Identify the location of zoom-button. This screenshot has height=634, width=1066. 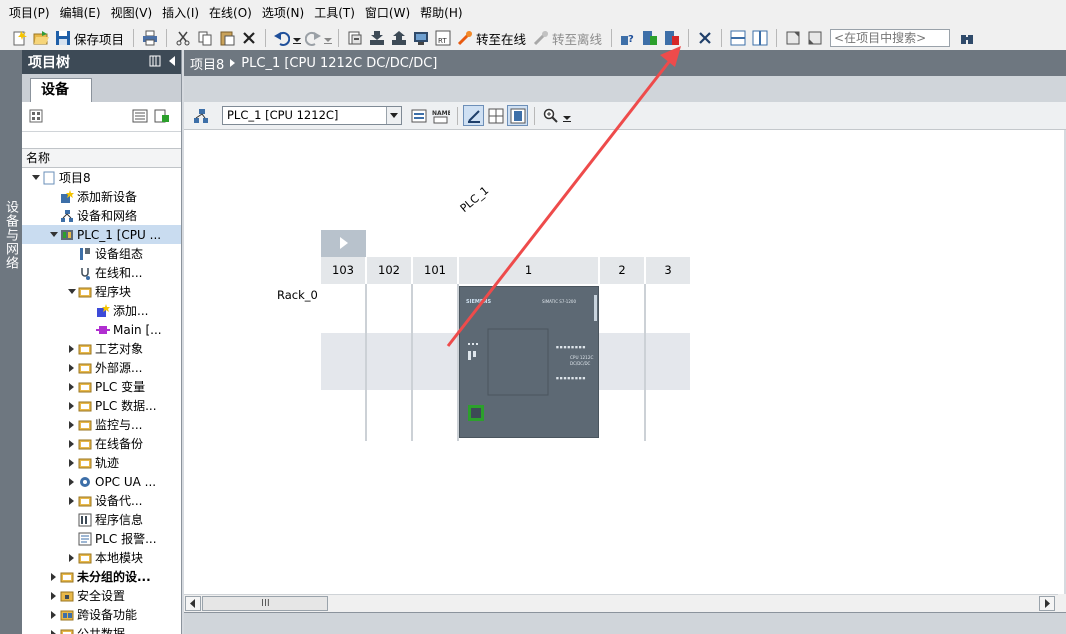
(550, 115).